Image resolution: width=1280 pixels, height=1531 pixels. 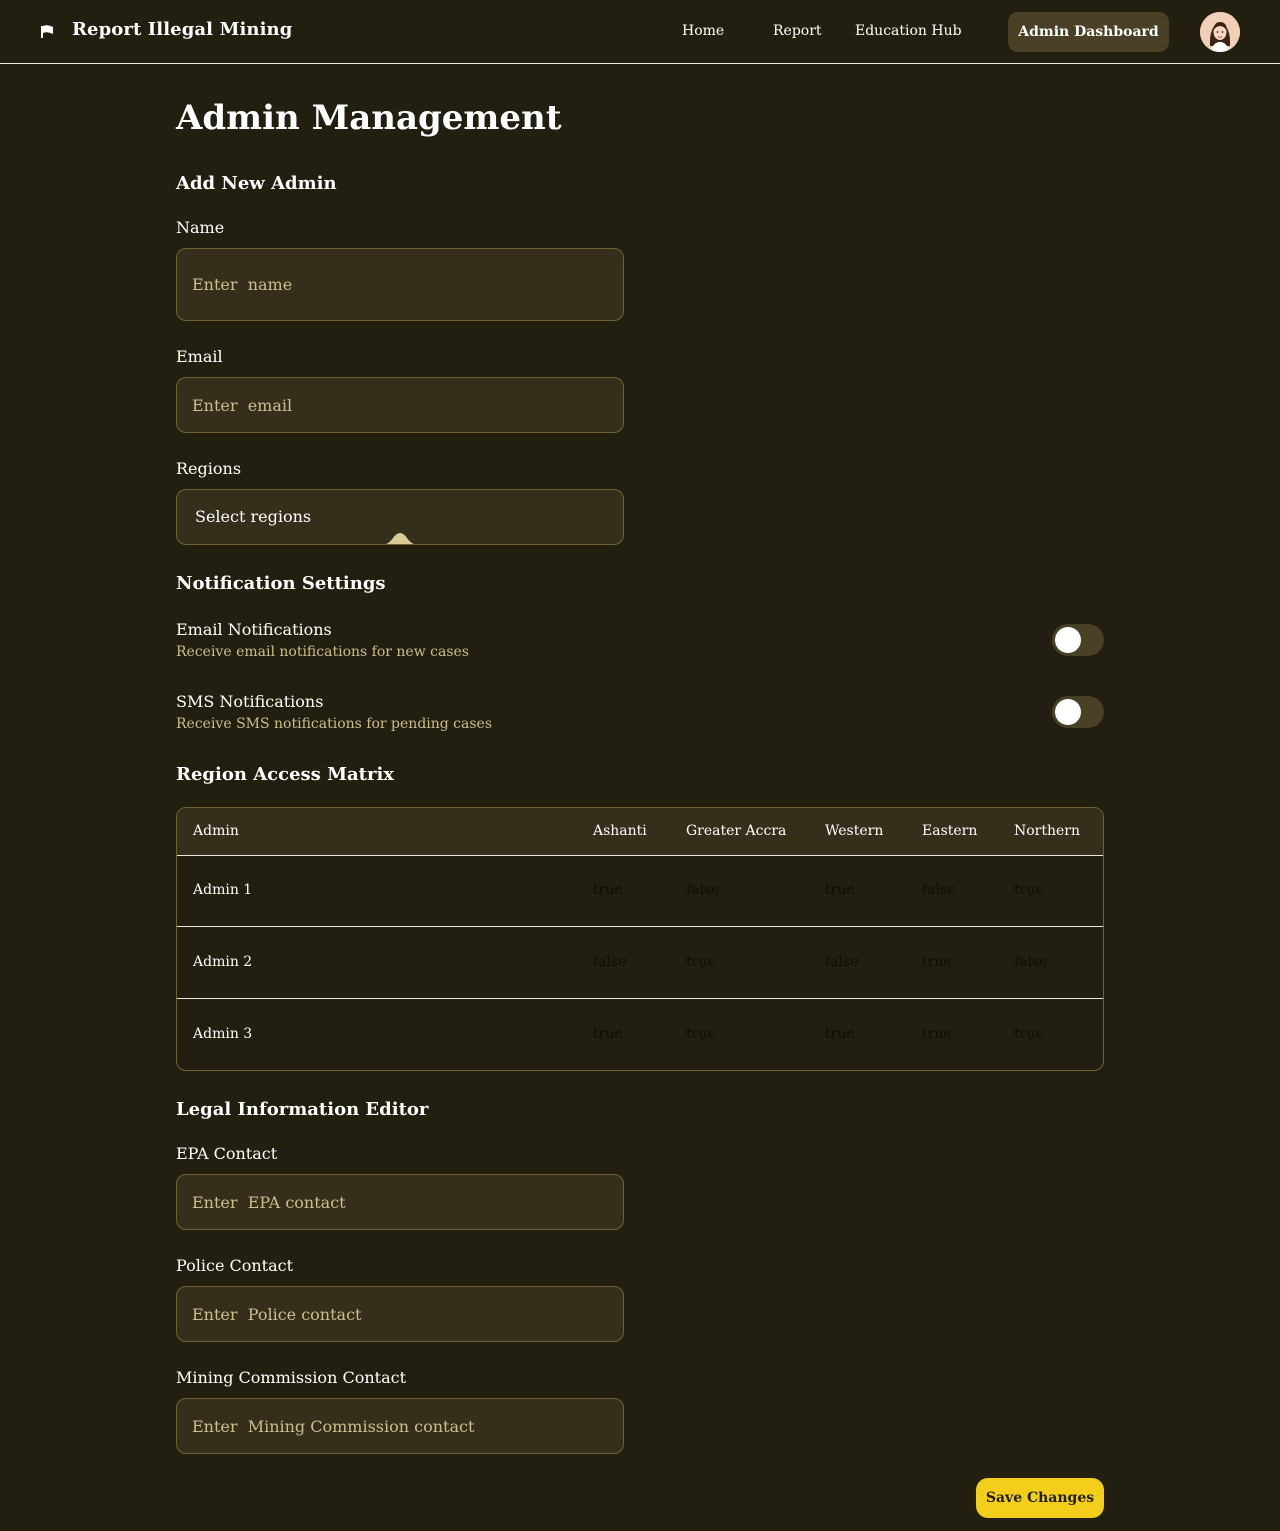 I want to click on column-header-western: Western, so click(x=854, y=831).